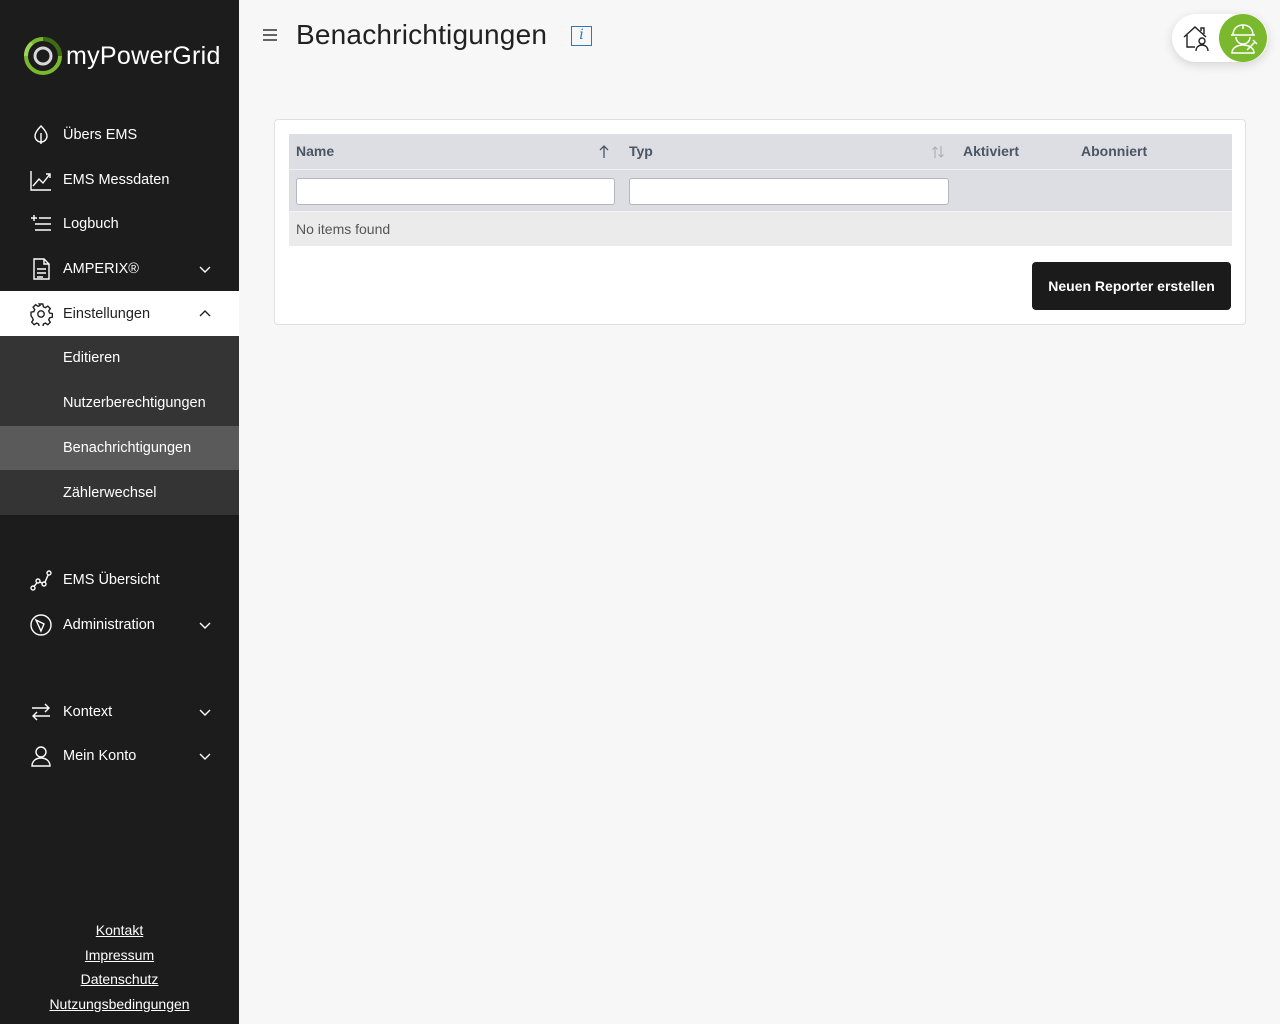  I want to click on sidebar-item-ems-ubersicht: EMS Übersicht, so click(119, 579).